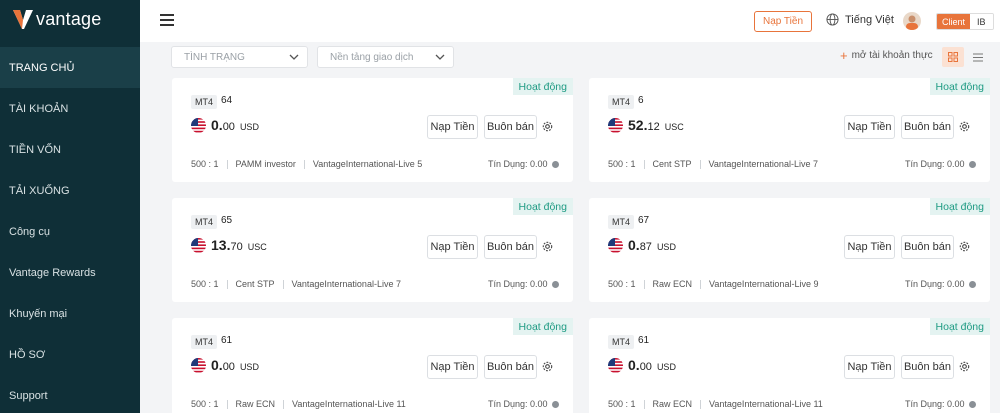 This screenshot has width=1000, height=413. I want to click on sidebar-item-downloads: TẢI XUỐNG, so click(70, 190).